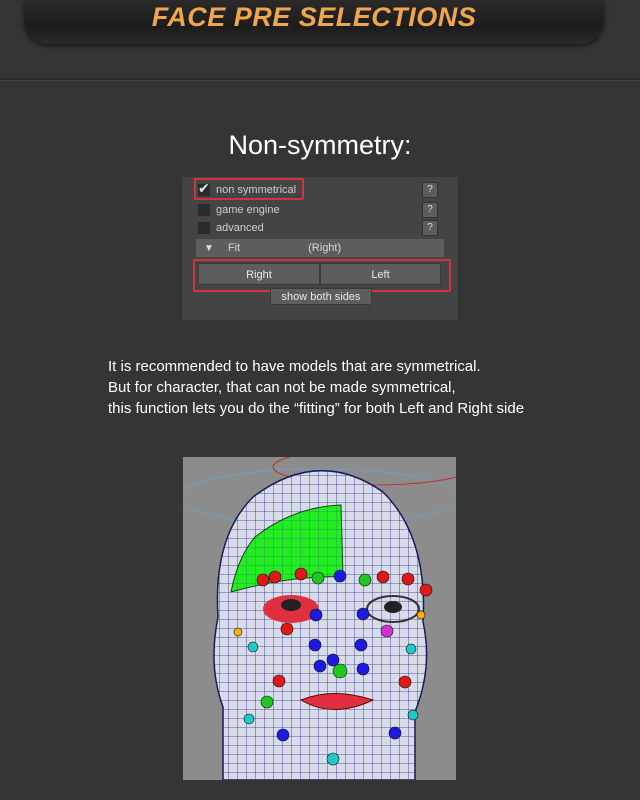  I want to click on divider, so click(320, 79).